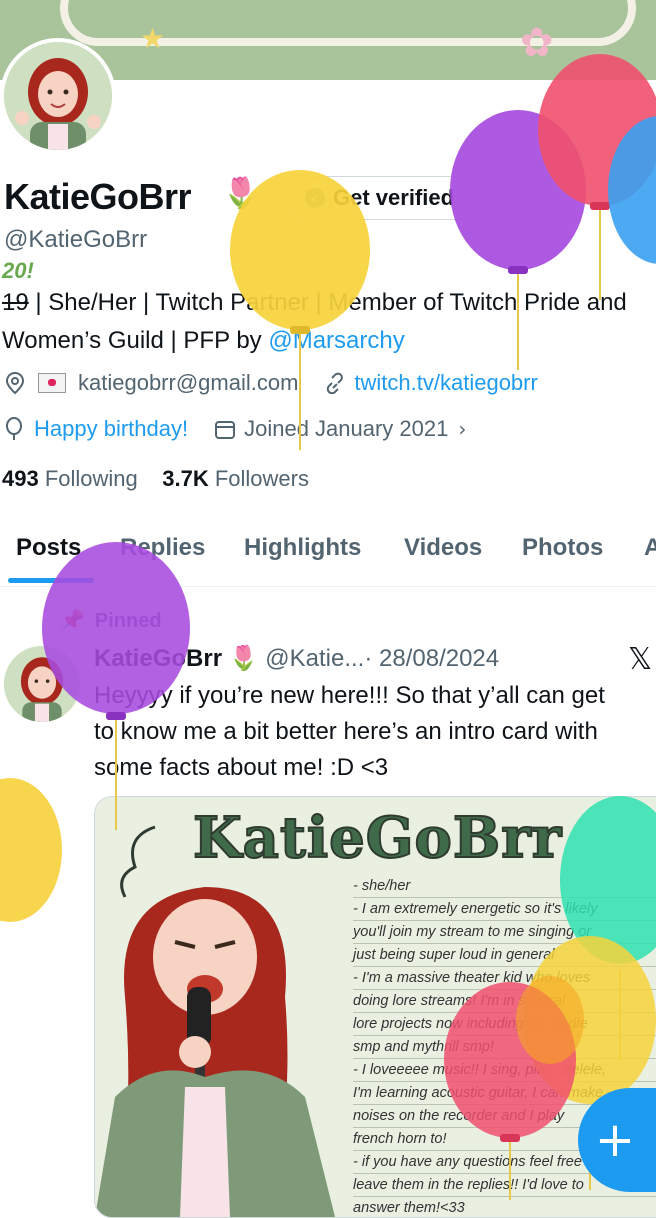 Image resolution: width=656 pixels, height=1218 pixels. What do you see at coordinates (188, 382) in the screenshot?
I see `profile-email: katiegobrr@gmail.com` at bounding box center [188, 382].